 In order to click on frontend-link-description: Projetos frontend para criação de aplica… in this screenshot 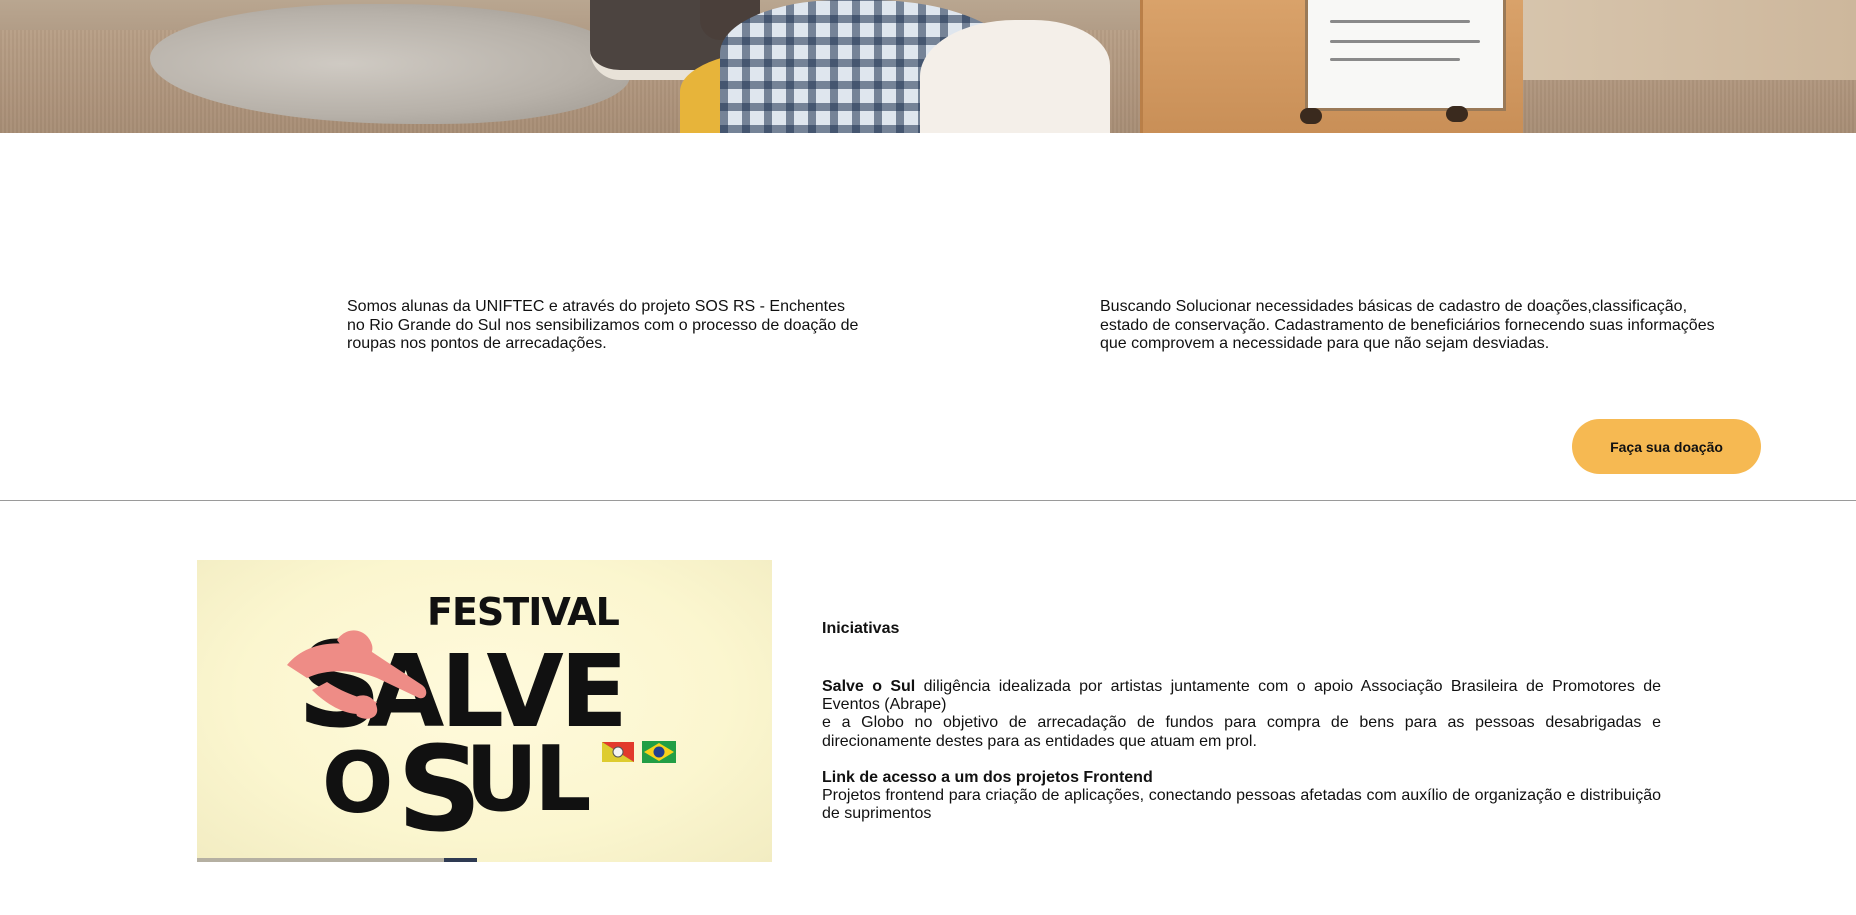, I will do `click(1241, 805)`.